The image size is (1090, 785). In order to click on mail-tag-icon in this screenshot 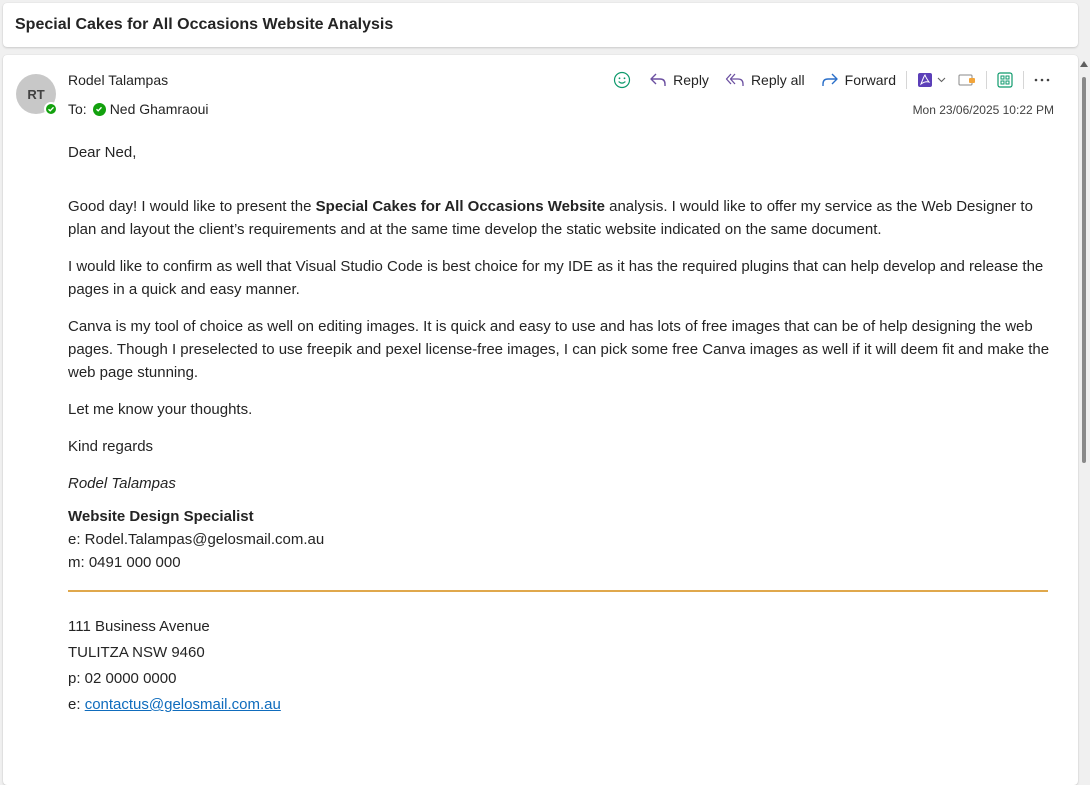, I will do `click(967, 80)`.